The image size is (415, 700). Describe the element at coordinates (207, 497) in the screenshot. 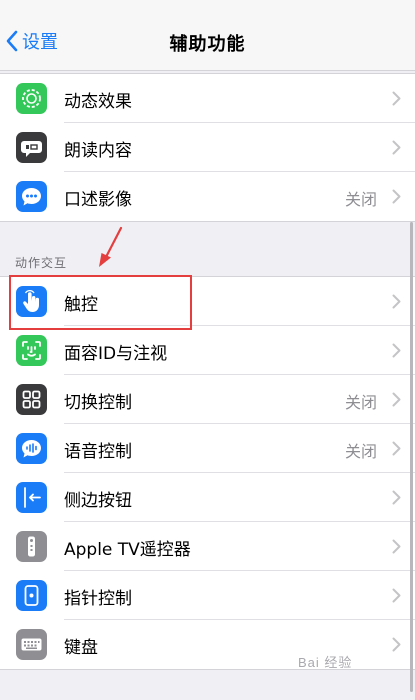

I see `settings-row-side-button: 侧边按钮` at that location.